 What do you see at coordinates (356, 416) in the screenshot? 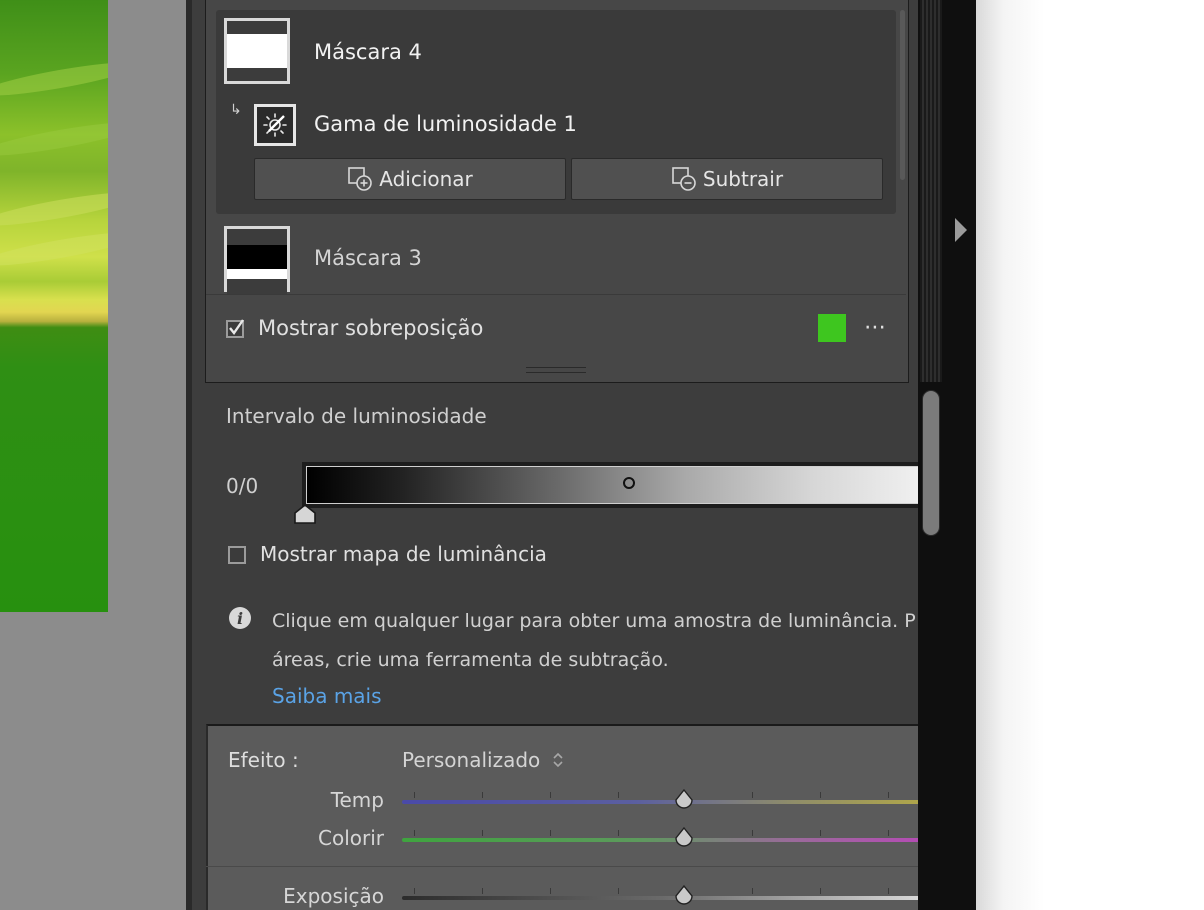
I see `luminance-range-title: Intervalo de luminosidade` at bounding box center [356, 416].